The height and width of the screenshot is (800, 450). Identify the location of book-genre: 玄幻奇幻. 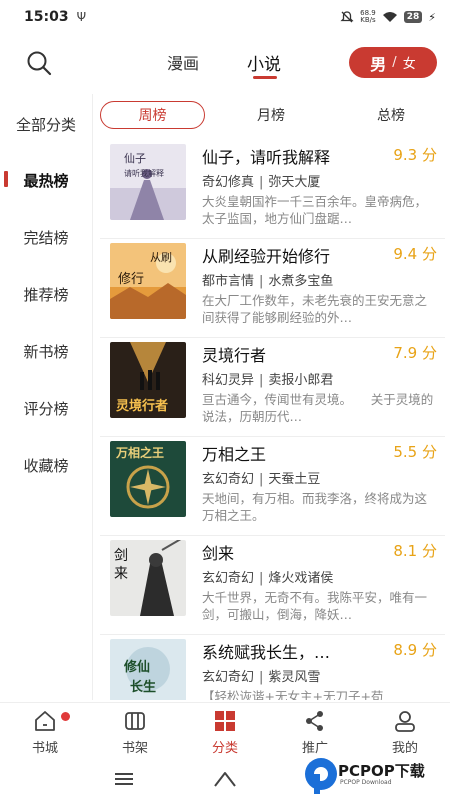
(228, 479).